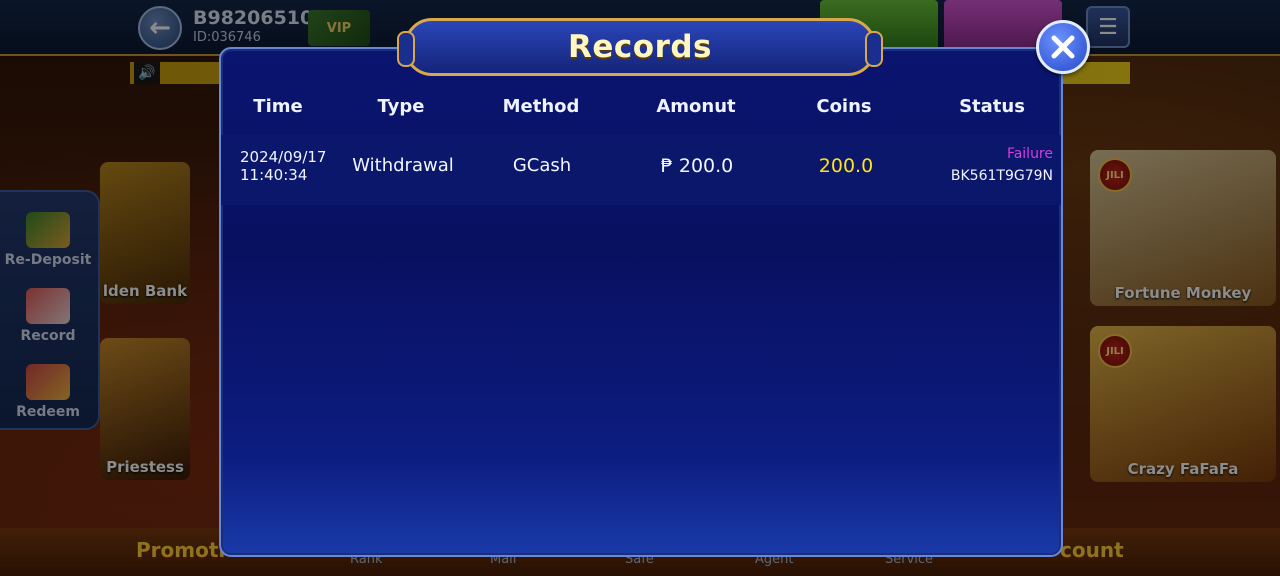 Image resolution: width=1280 pixels, height=576 pixels. Describe the element at coordinates (1063, 47) in the screenshot. I see `close-icon` at that location.